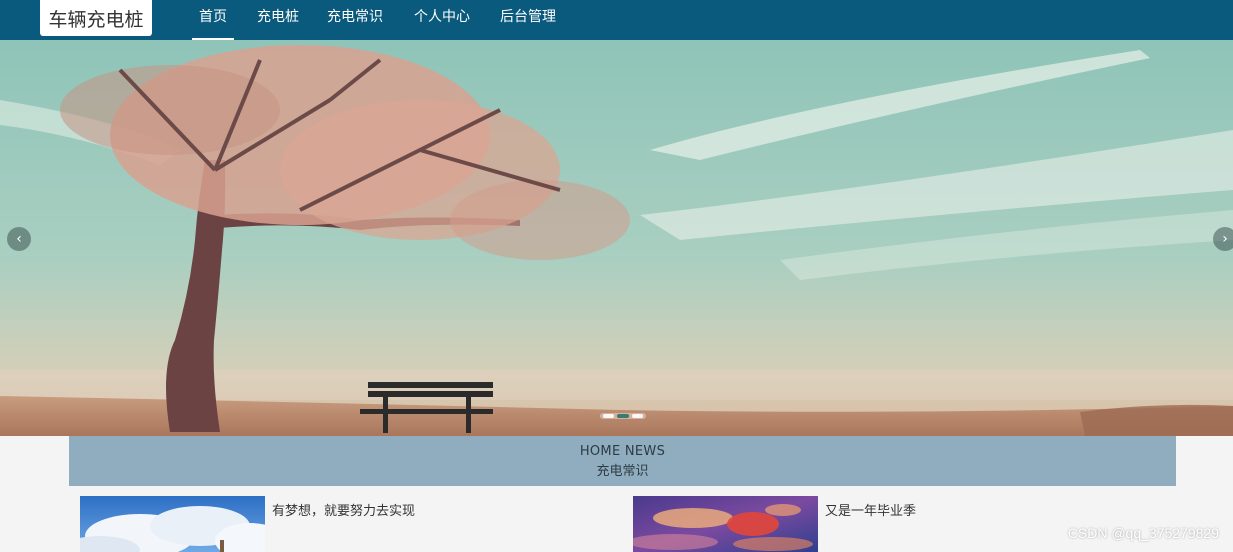  What do you see at coordinates (213, 20) in the screenshot?
I see `nav-item-home: 首页` at bounding box center [213, 20].